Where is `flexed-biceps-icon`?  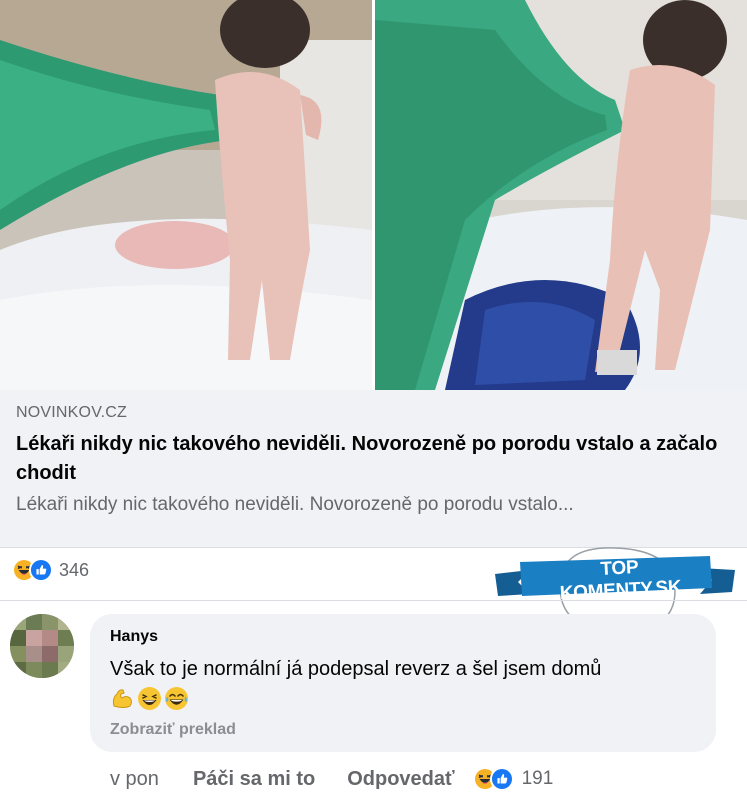
flexed-biceps-icon is located at coordinates (122, 698).